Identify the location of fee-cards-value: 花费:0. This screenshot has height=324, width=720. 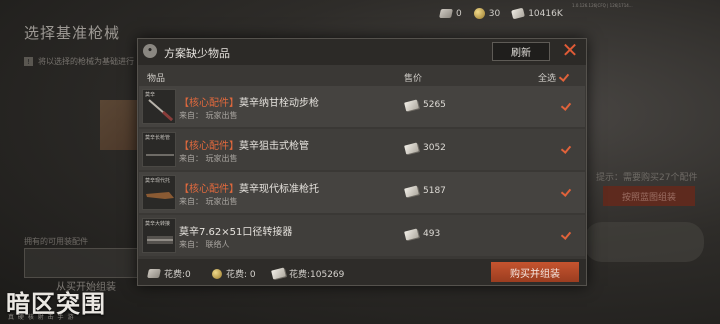
(177, 275).